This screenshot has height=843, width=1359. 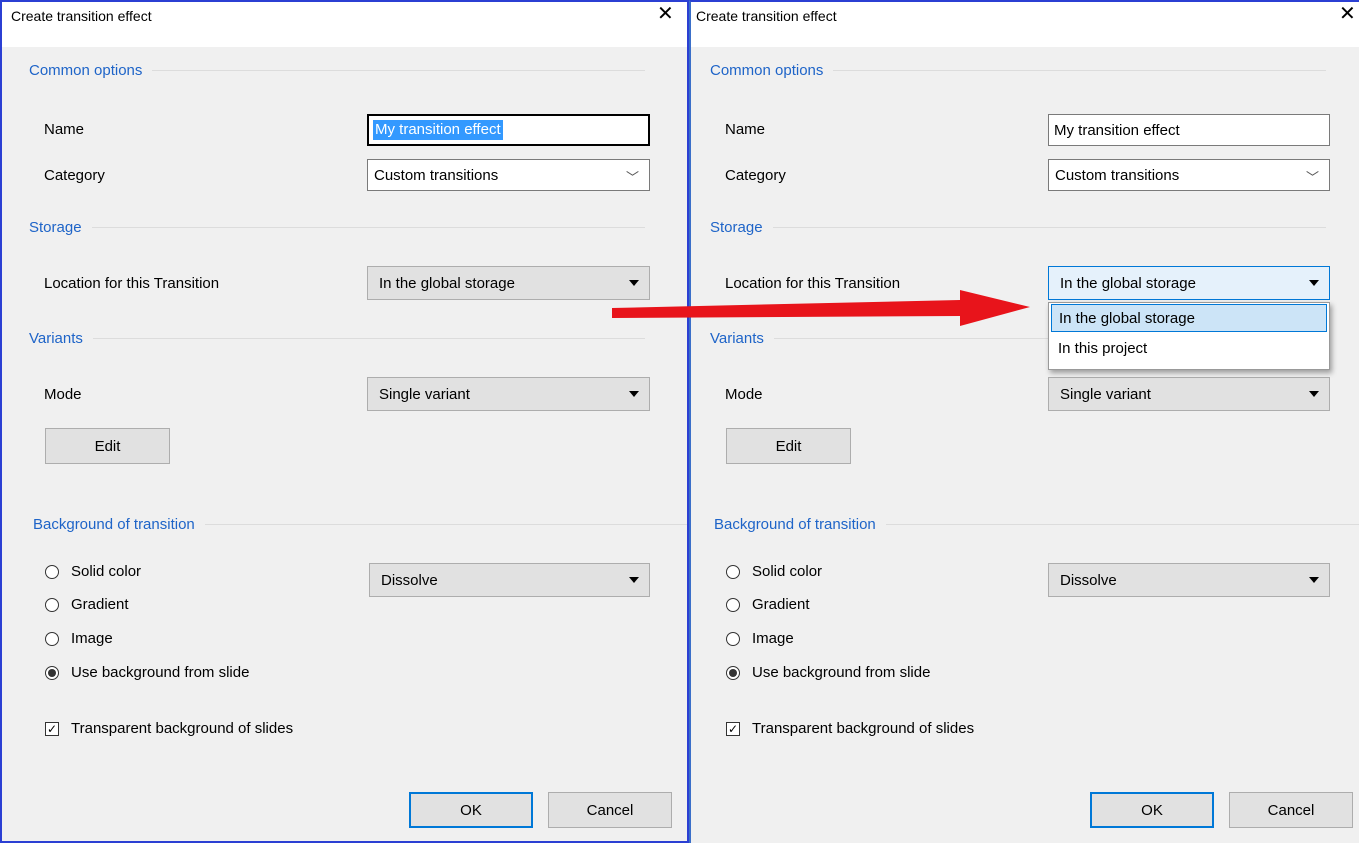 What do you see at coordinates (1189, 348) in the screenshot?
I see `option-this-project: In this project` at bounding box center [1189, 348].